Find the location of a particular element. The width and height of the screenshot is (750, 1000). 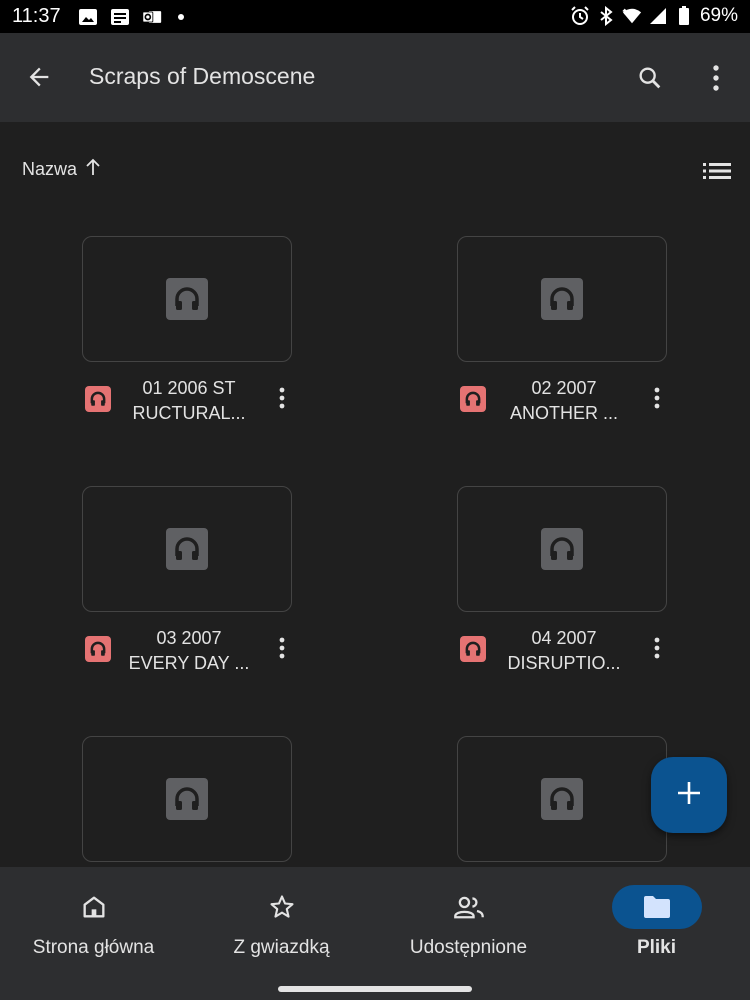

page-title: Scraps of Demoscene is located at coordinates (202, 76).